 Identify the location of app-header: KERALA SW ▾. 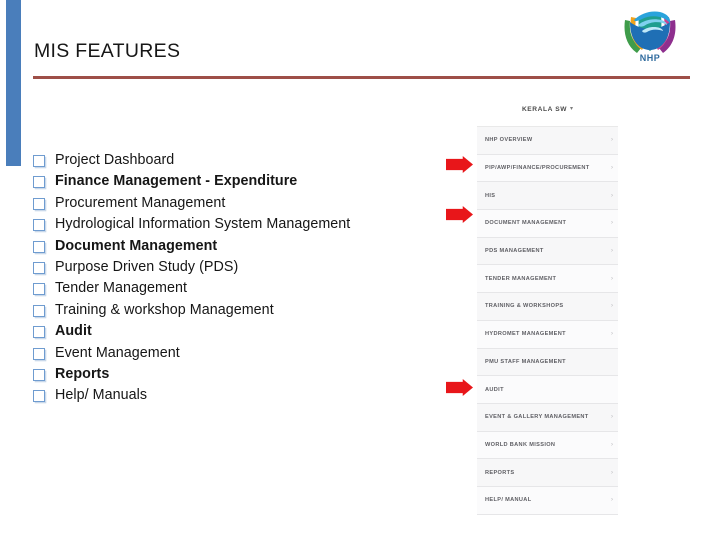
(547, 109).